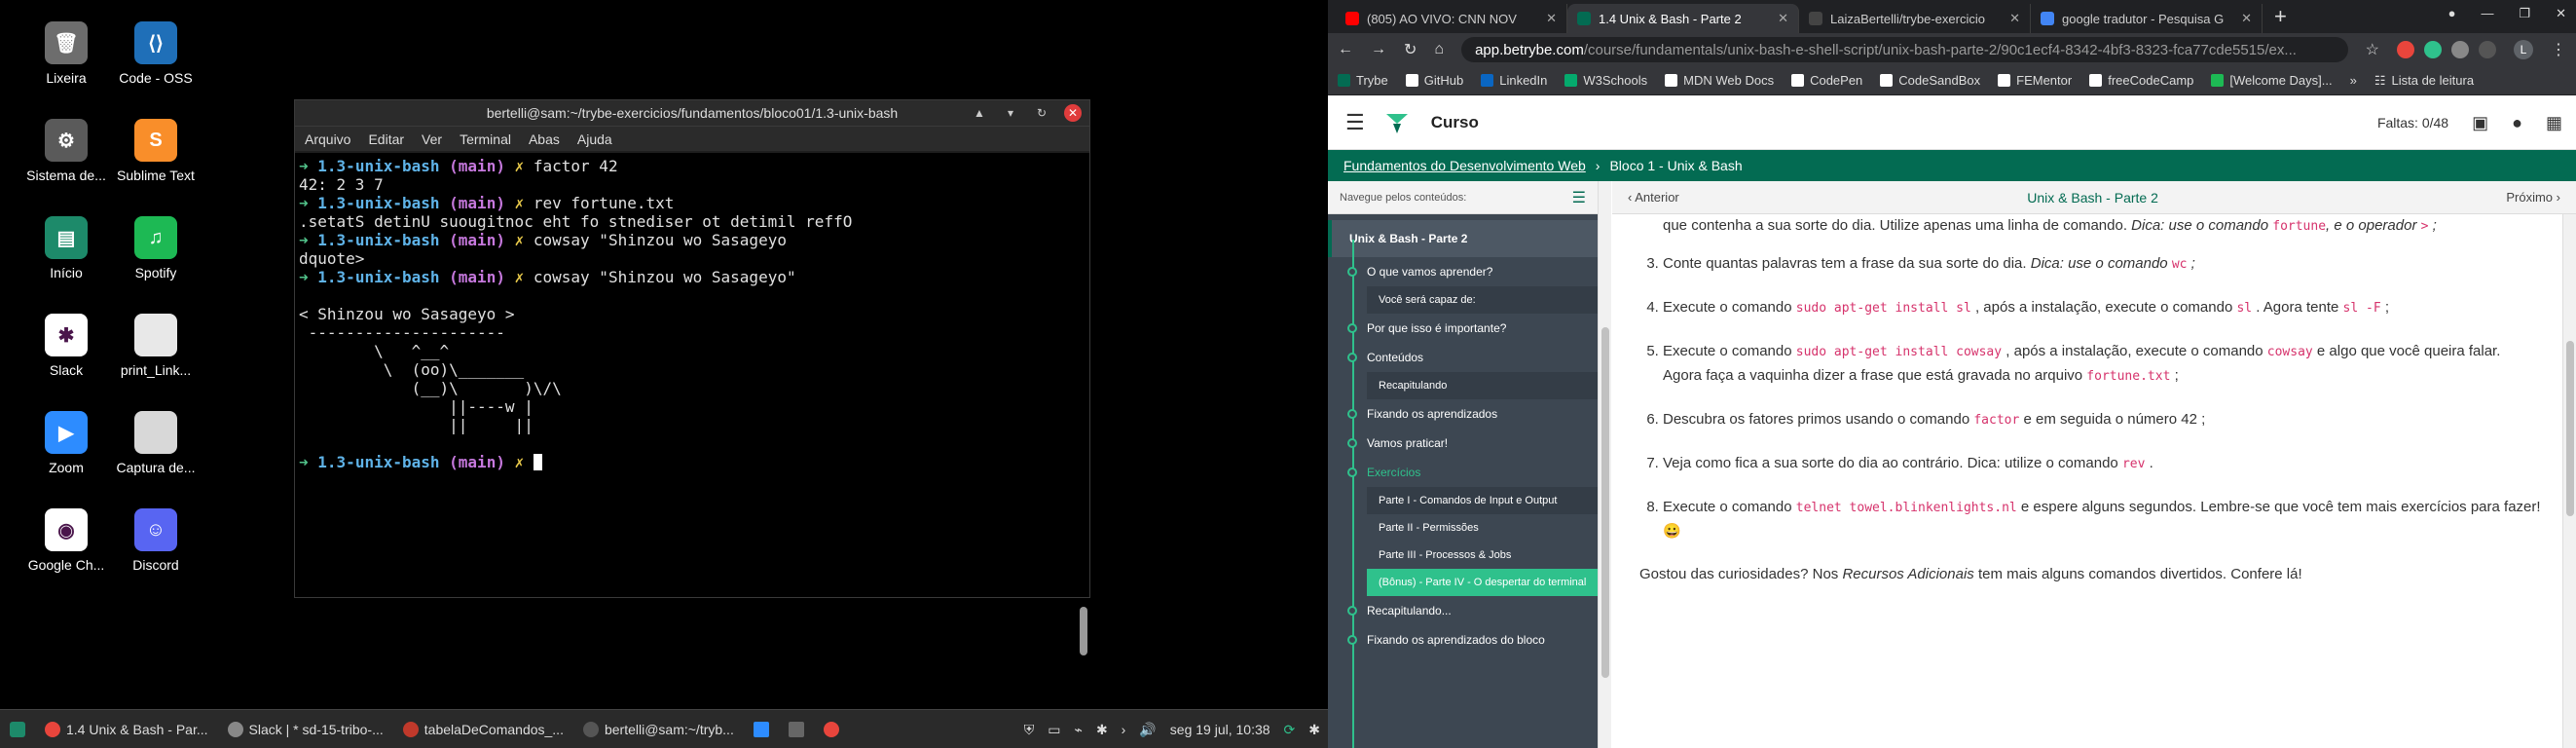 The width and height of the screenshot is (2576, 748). I want to click on minimize-icon: —, so click(2487, 14).